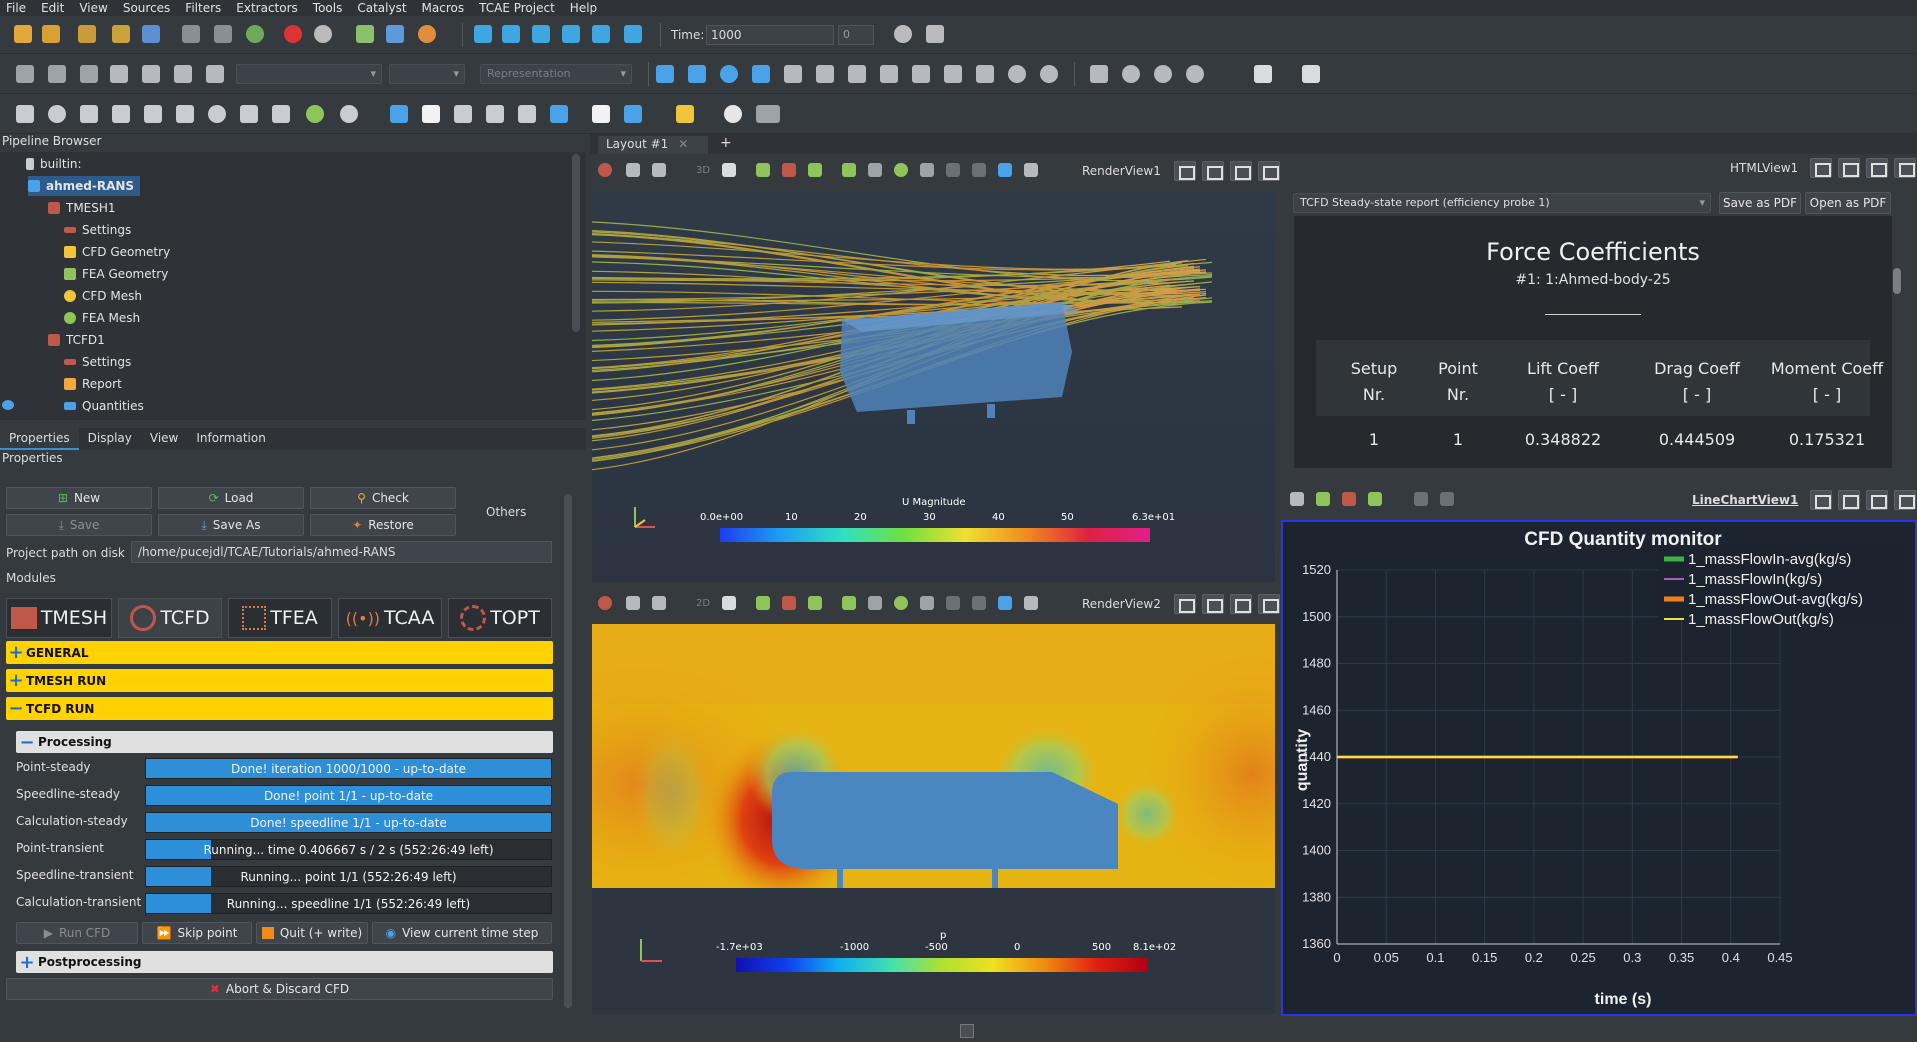 This screenshot has width=1917, height=1042. I want to click on load-button: ⟳ Load, so click(231, 498).